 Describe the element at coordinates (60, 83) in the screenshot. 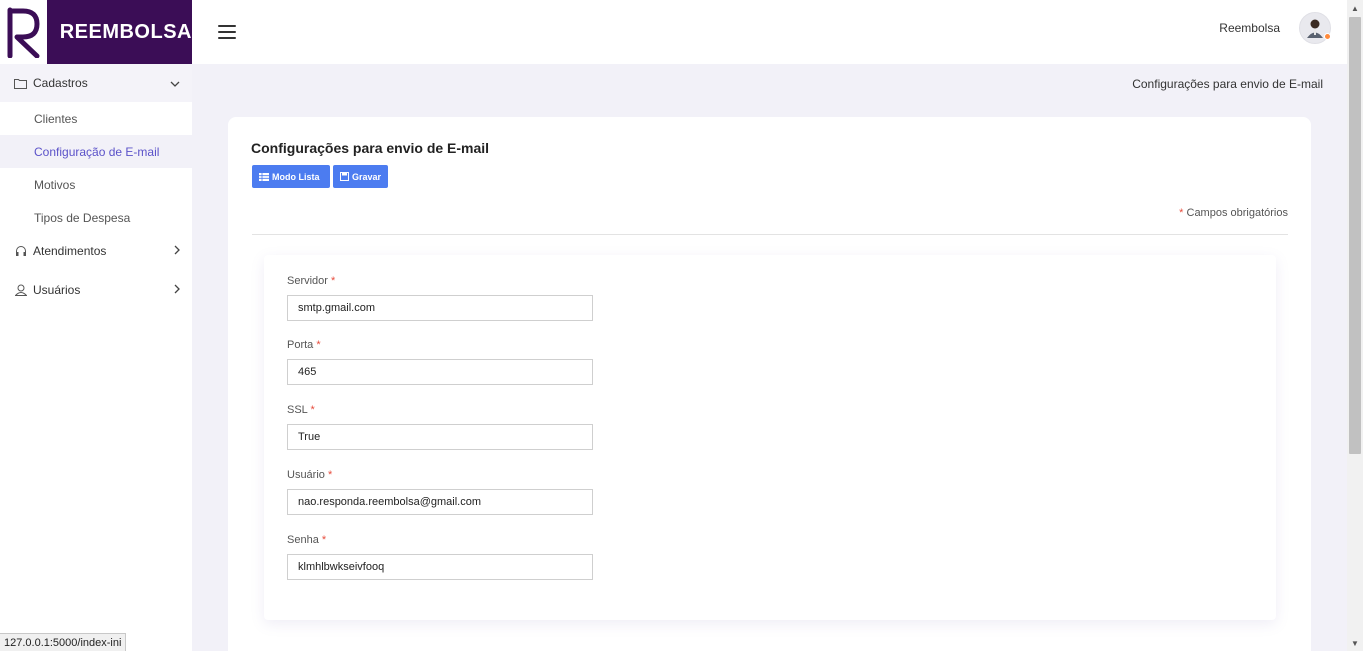

I see `sidebar-group-label: Cadastros` at that location.